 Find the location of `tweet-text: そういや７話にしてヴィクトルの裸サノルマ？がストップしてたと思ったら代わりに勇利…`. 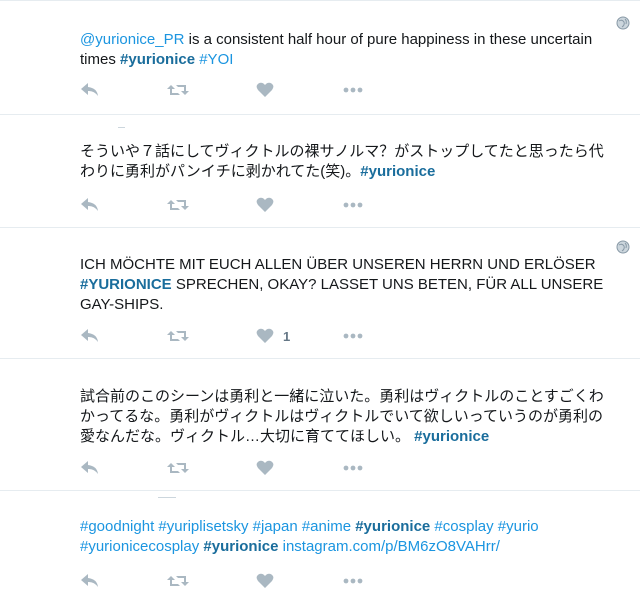

tweet-text: そういや７話にしてヴィクトルの裸サノルマ？がストップしてたと思ったら代わりに勇利… is located at coordinates (349, 162).